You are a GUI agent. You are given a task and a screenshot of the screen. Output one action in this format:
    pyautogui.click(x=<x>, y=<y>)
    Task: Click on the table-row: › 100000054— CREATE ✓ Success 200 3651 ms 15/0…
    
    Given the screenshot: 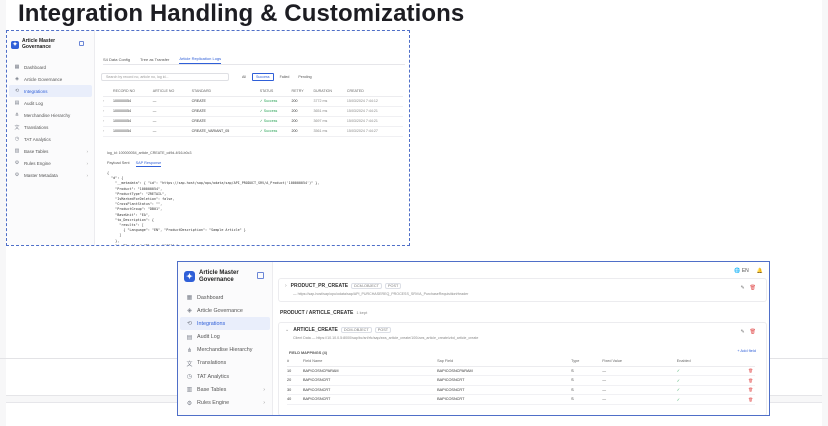 What is the action you would take?
    pyautogui.click(x=253, y=111)
    